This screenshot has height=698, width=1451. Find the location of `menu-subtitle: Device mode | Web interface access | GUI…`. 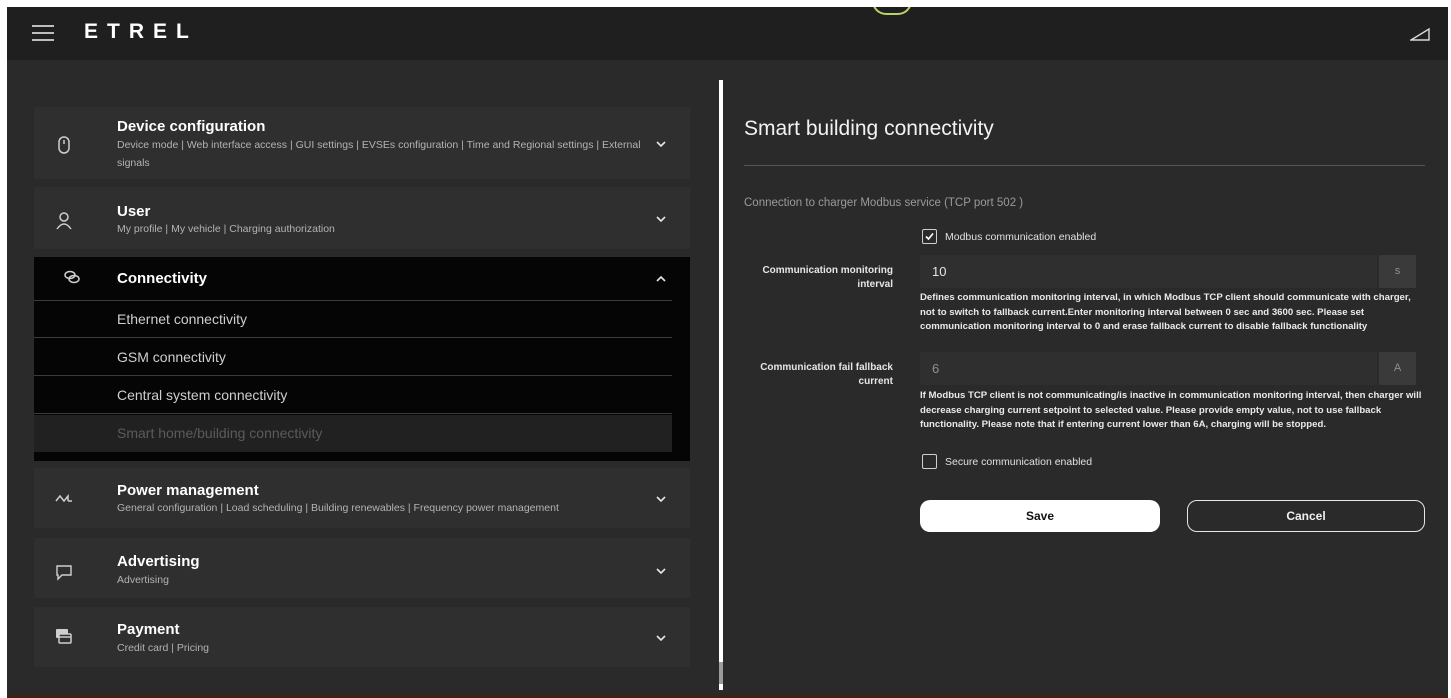

menu-subtitle: Device mode | Web interface access | GUI… is located at coordinates (379, 154).